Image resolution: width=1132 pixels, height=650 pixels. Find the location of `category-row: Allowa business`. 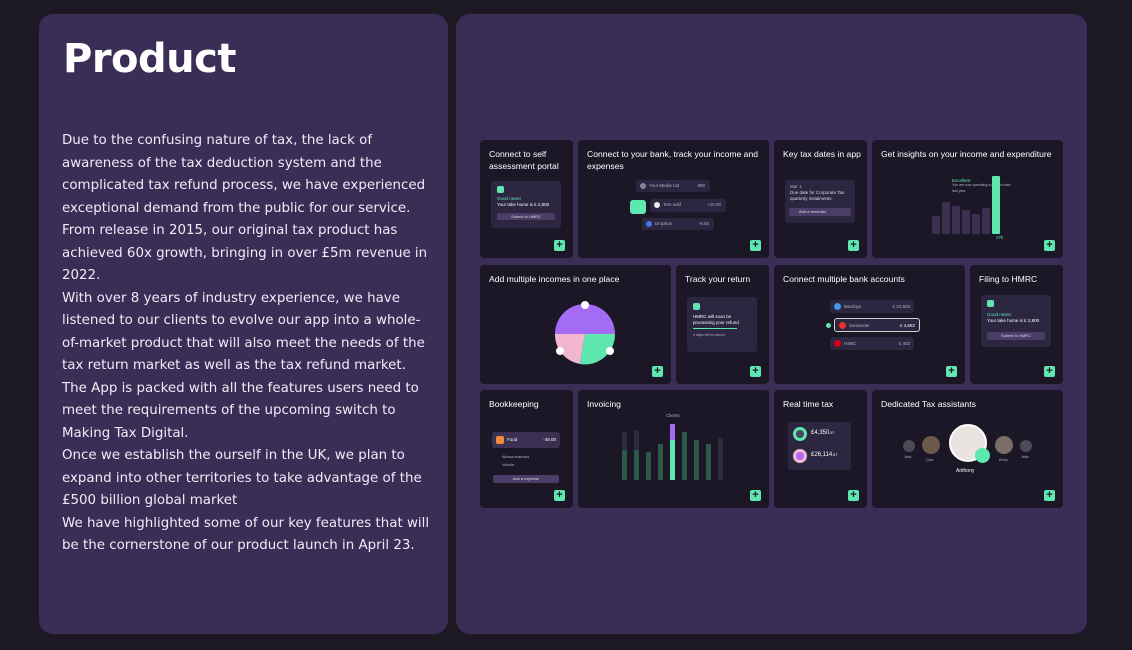

category-row: Allowa business is located at coordinates (516, 457).